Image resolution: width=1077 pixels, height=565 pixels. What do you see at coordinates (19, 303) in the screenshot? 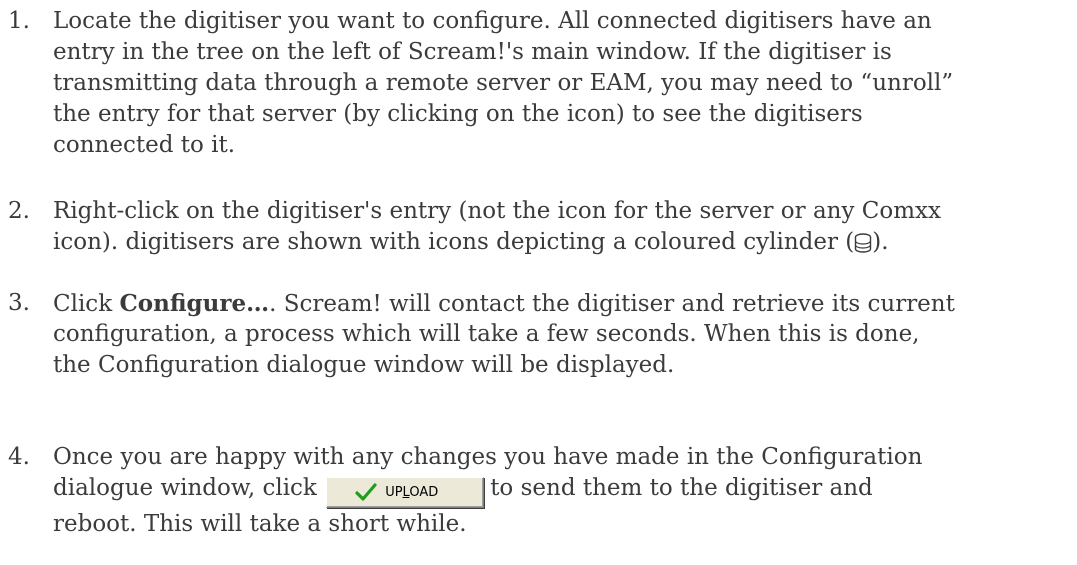
I see `step-number: 3.` at bounding box center [19, 303].